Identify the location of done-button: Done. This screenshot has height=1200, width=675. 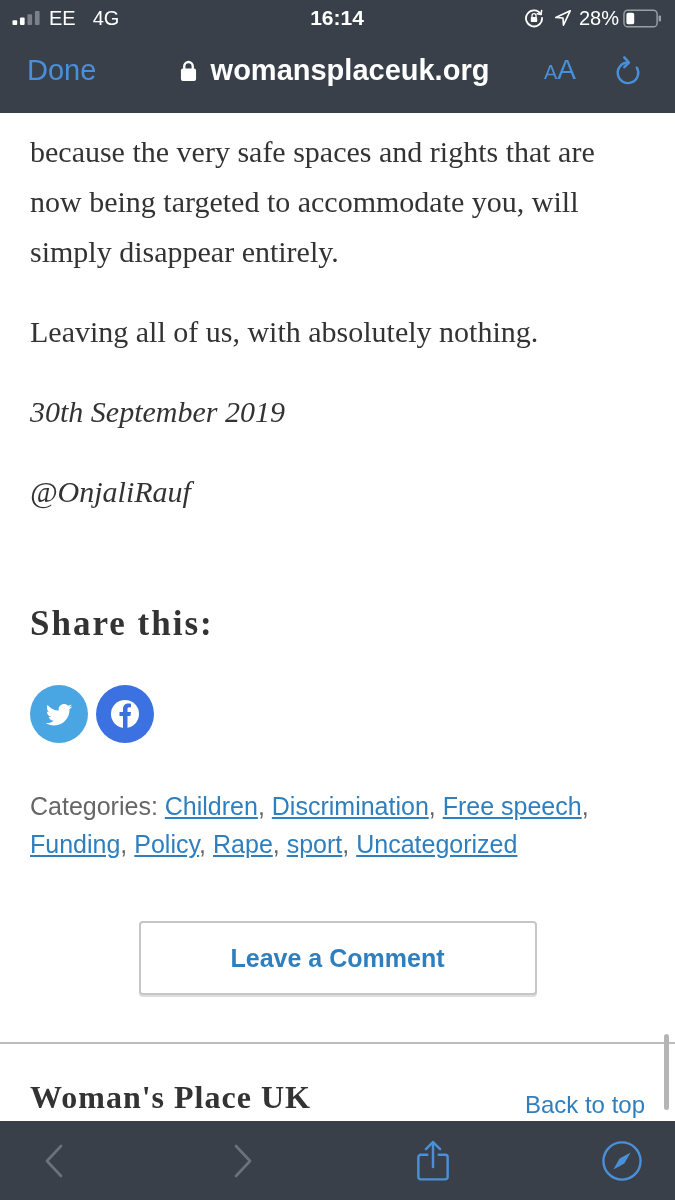
(62, 70).